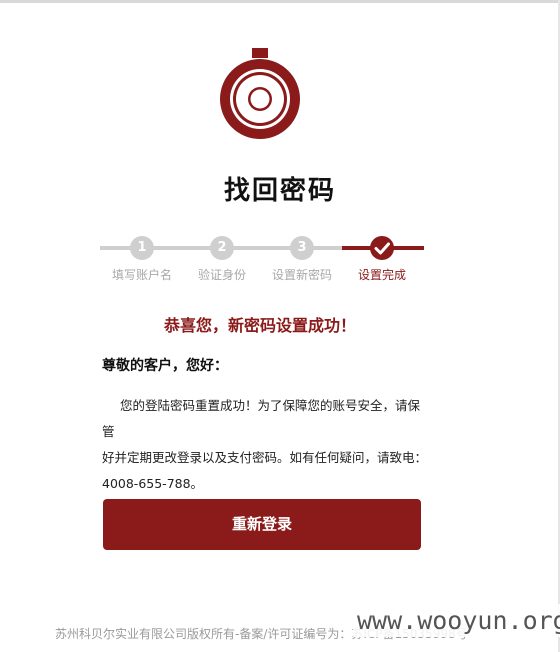 The height and width of the screenshot is (652, 560). I want to click on top-border, so click(280, 1).